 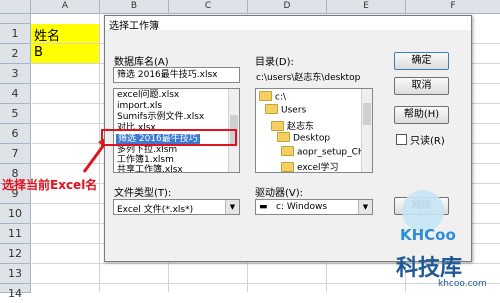 What do you see at coordinates (15, 254) in the screenshot?
I see `row-header-12: 12` at bounding box center [15, 254].